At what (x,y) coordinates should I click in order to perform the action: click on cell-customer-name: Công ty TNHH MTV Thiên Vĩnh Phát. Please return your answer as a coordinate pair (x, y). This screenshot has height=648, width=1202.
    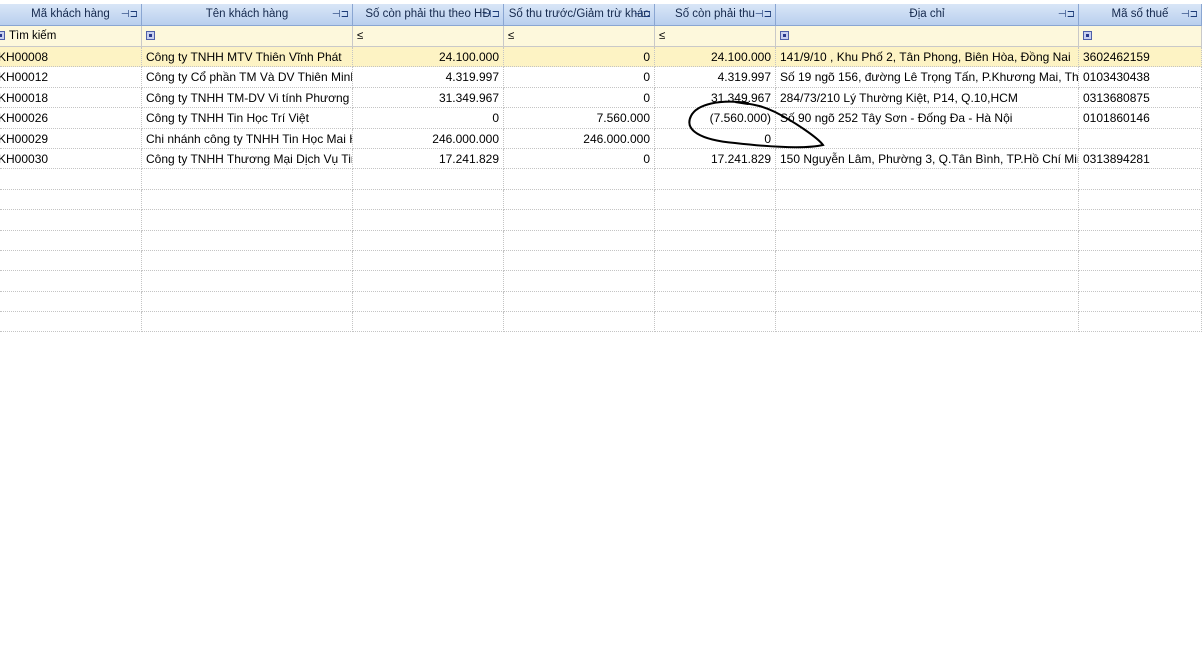
    Looking at the image, I should click on (247, 57).